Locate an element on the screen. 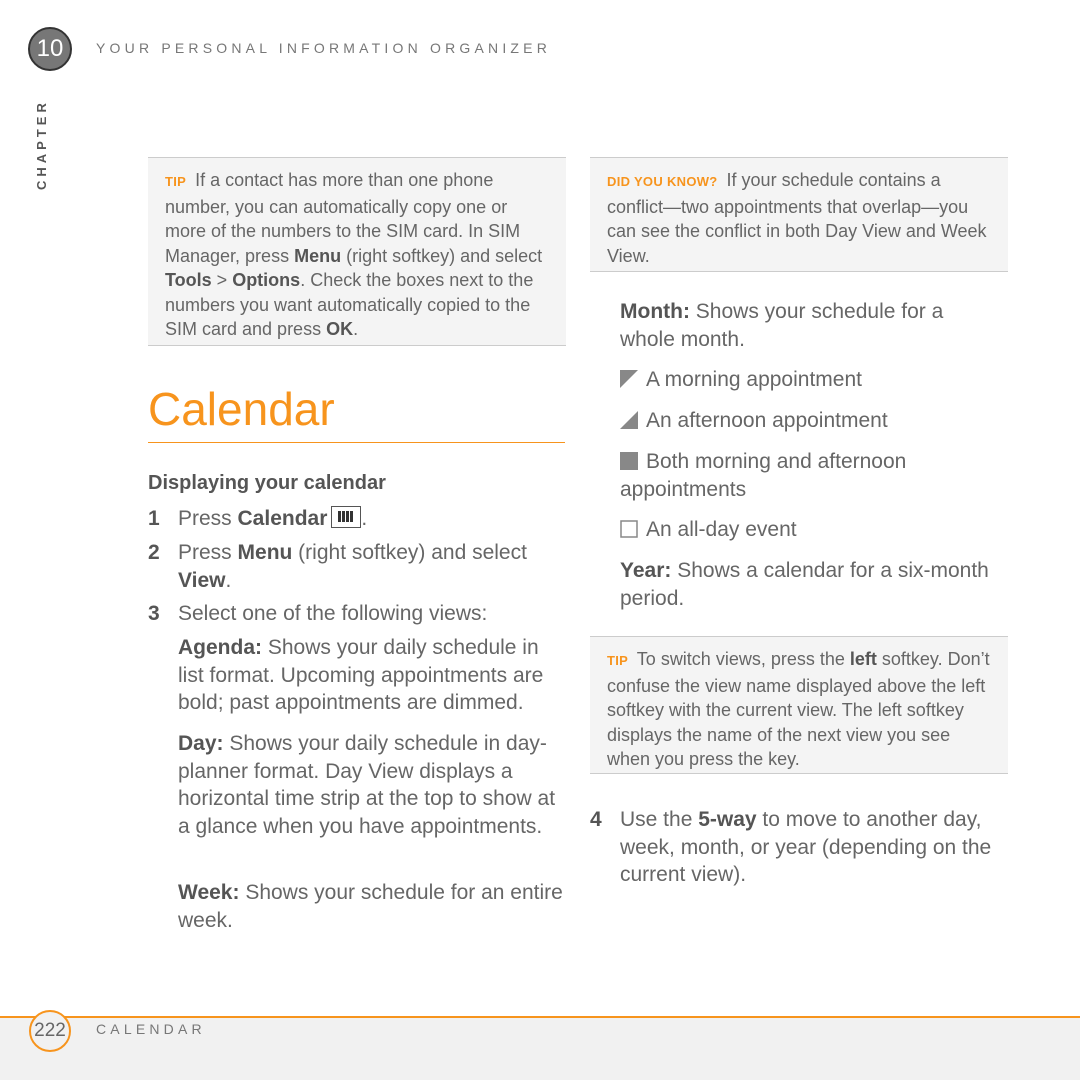 Image resolution: width=1080 pixels, height=1080 pixels. text: An all-day event is located at coordinates (721, 529).